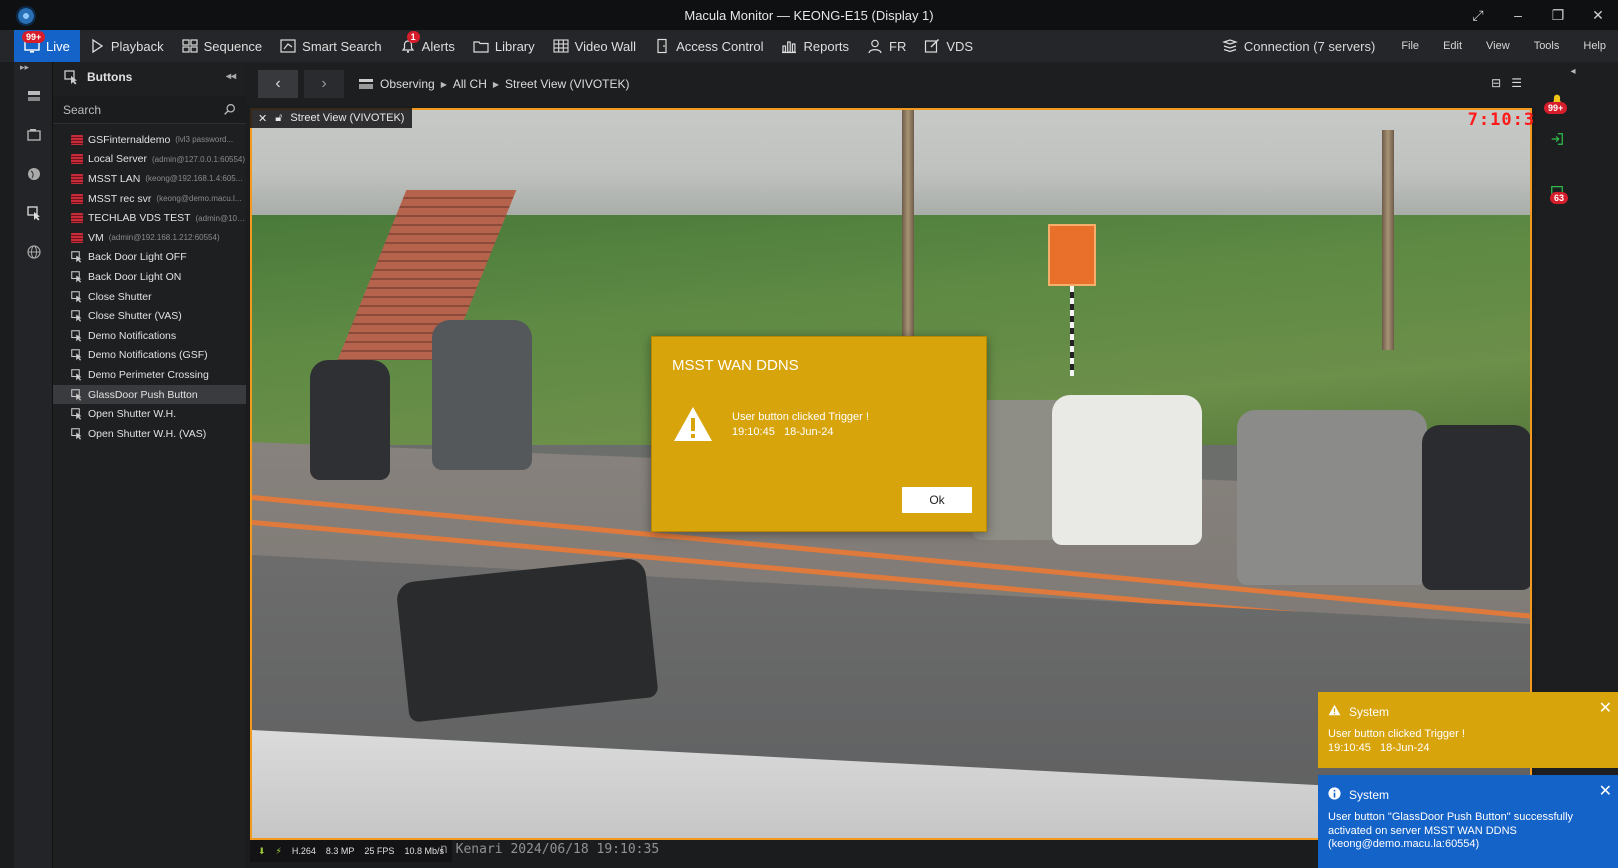 This screenshot has width=1618, height=868. I want to click on library-icon, so click(481, 46).